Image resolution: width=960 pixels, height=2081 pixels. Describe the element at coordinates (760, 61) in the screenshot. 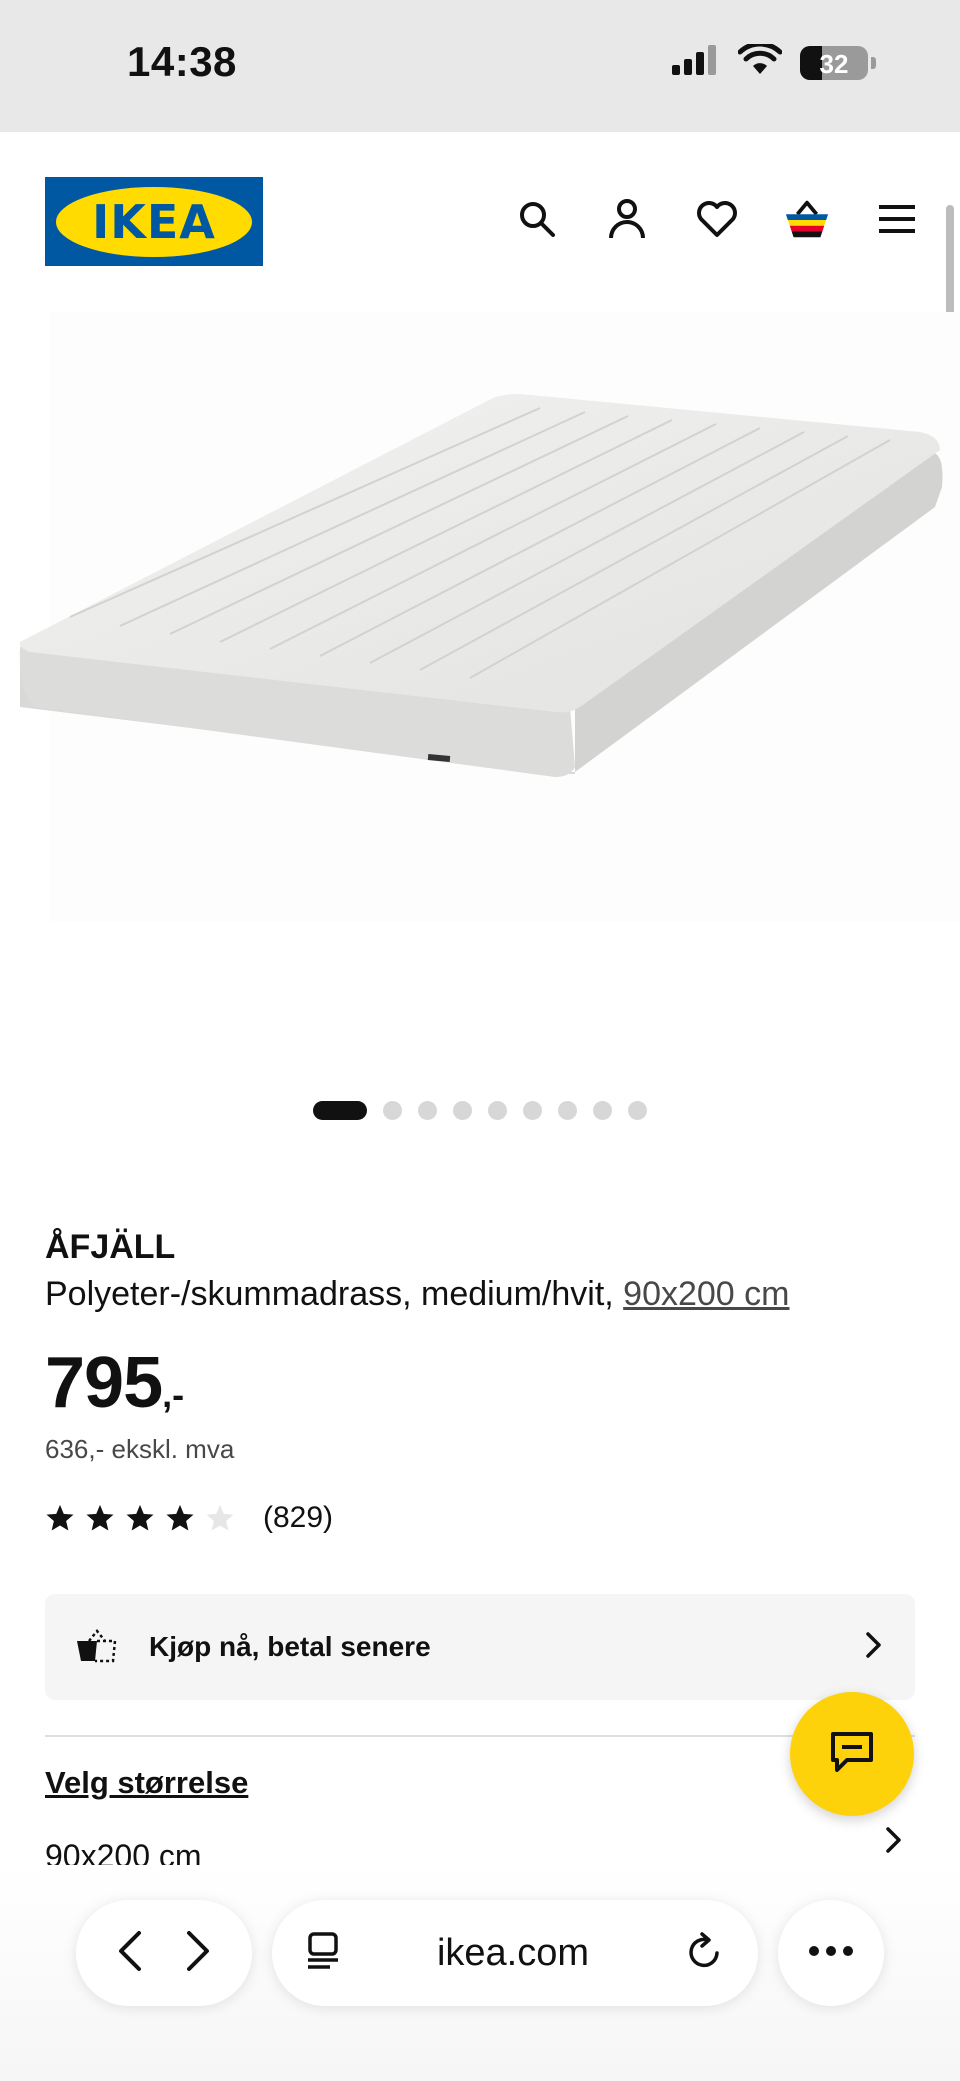

I see `wifi-icon` at that location.